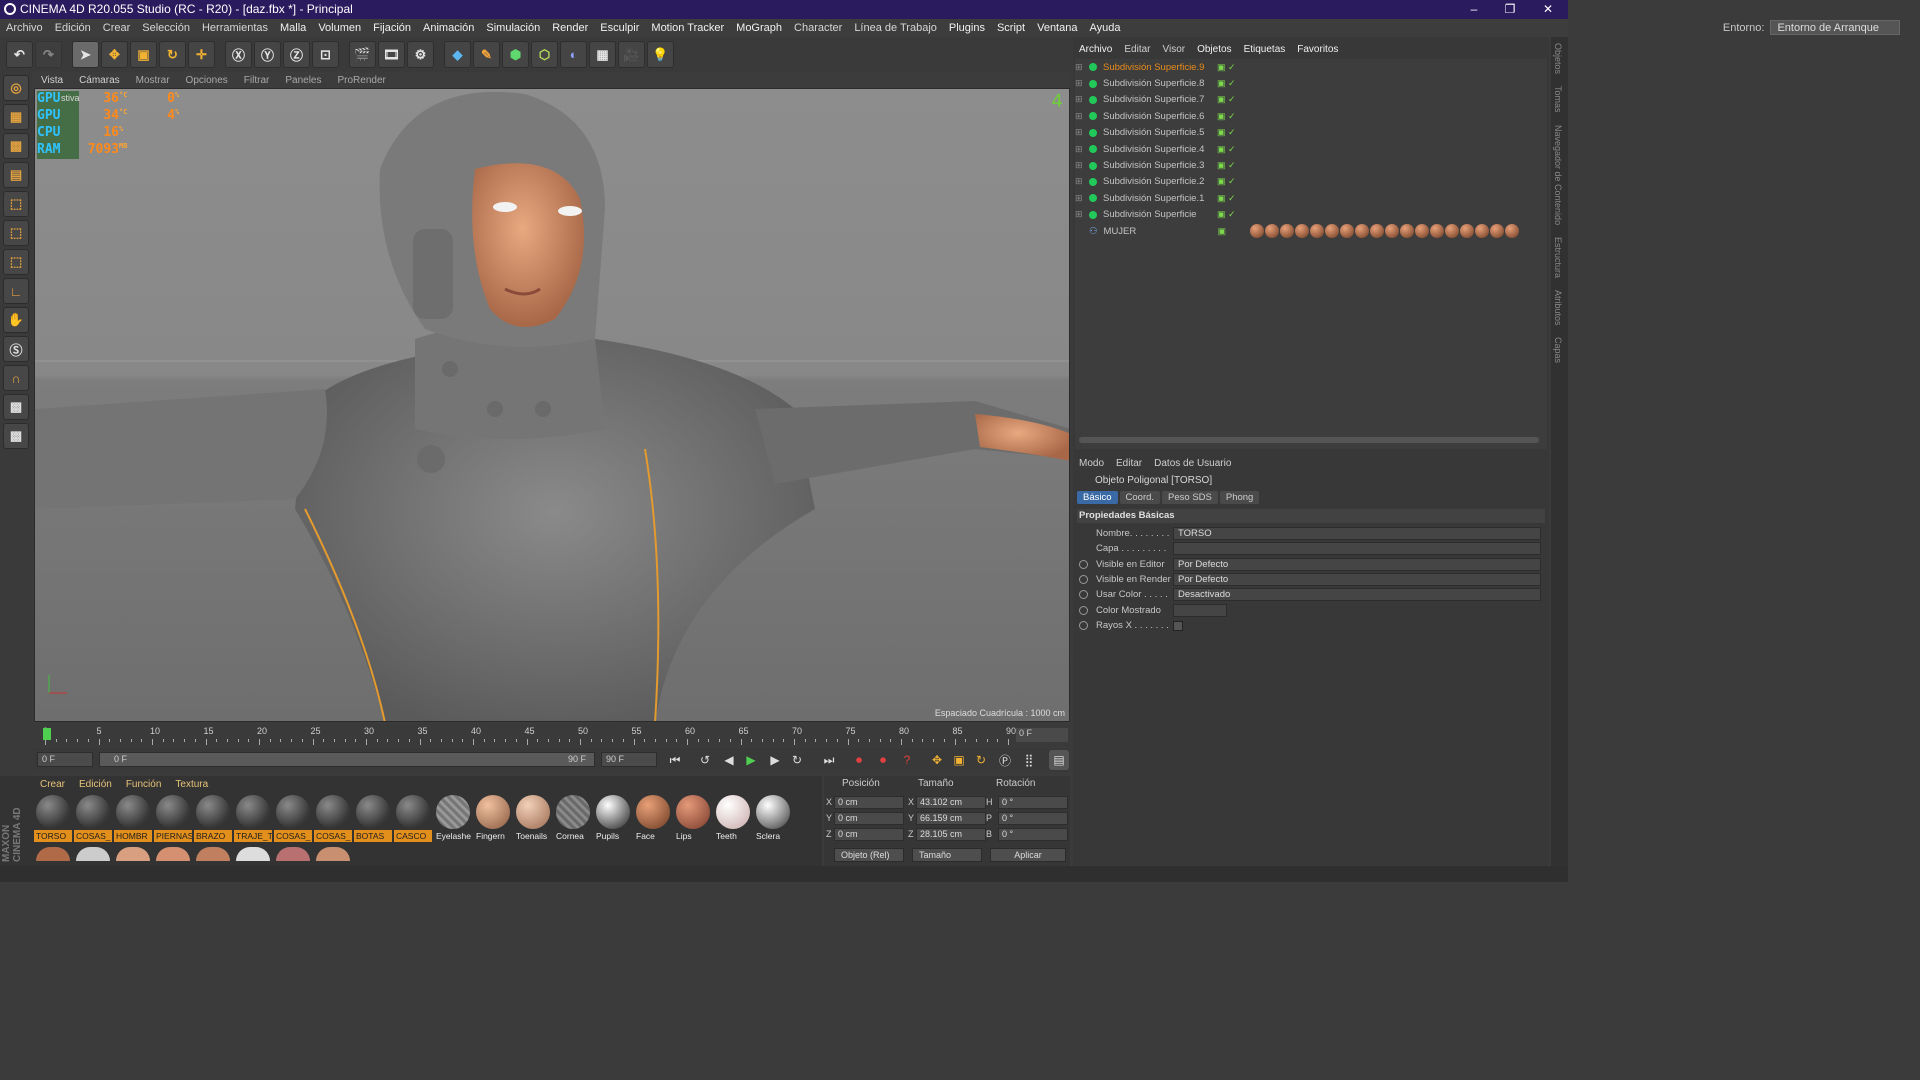 This screenshot has height=1080, width=1920. Describe the element at coordinates (775, 760) in the screenshot. I see `next-frame-icon: ▶` at that location.